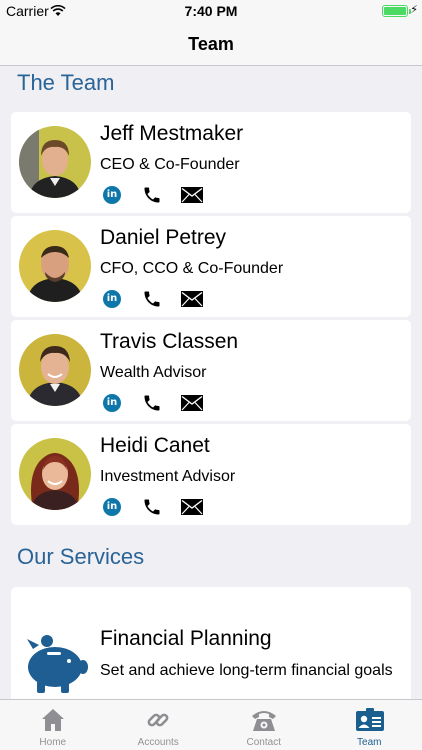 This screenshot has height=750, width=422. What do you see at coordinates (396, 11) in the screenshot?
I see `battery-icon` at bounding box center [396, 11].